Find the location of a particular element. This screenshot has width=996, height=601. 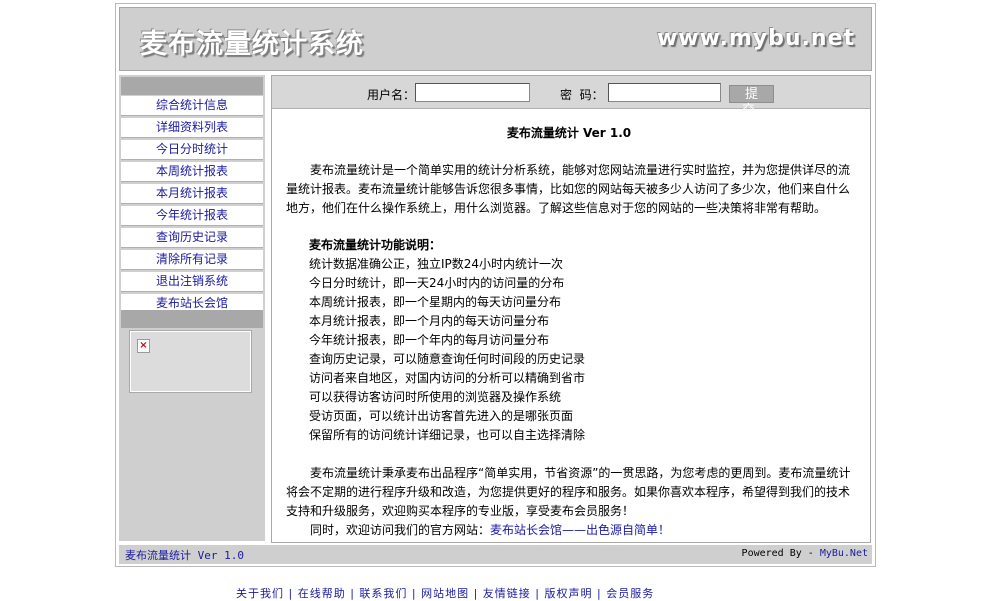

broken-image-icon: × is located at coordinates (143, 346).